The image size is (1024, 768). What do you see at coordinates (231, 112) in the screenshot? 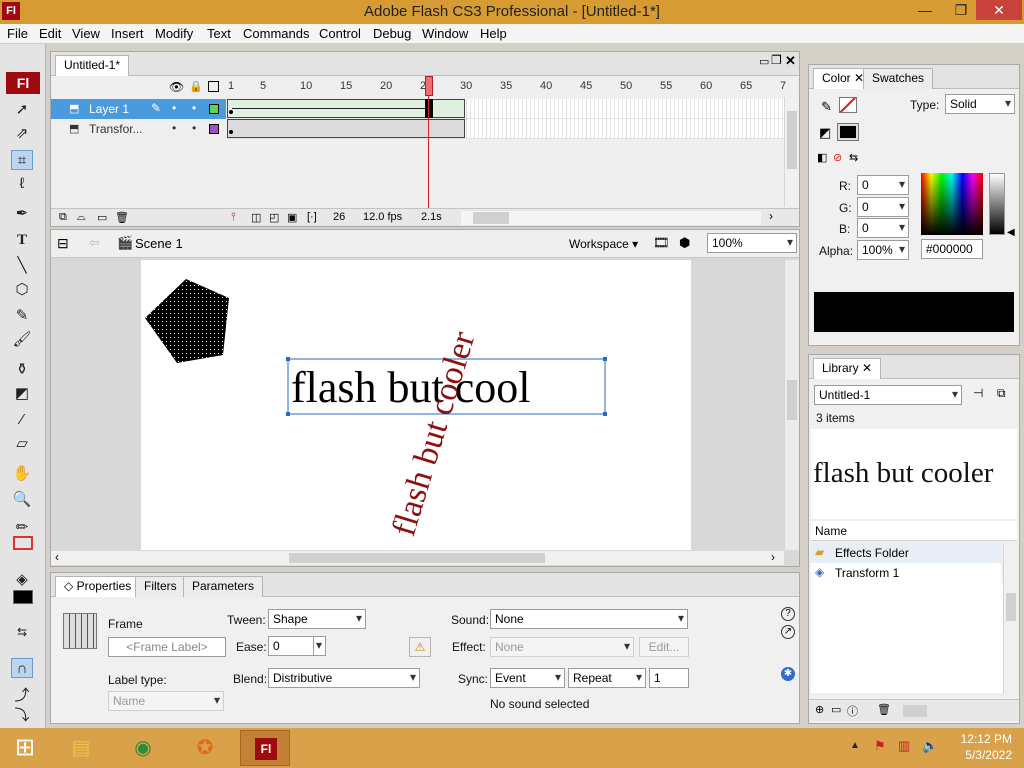
I see `start-keyframe` at bounding box center [231, 112].